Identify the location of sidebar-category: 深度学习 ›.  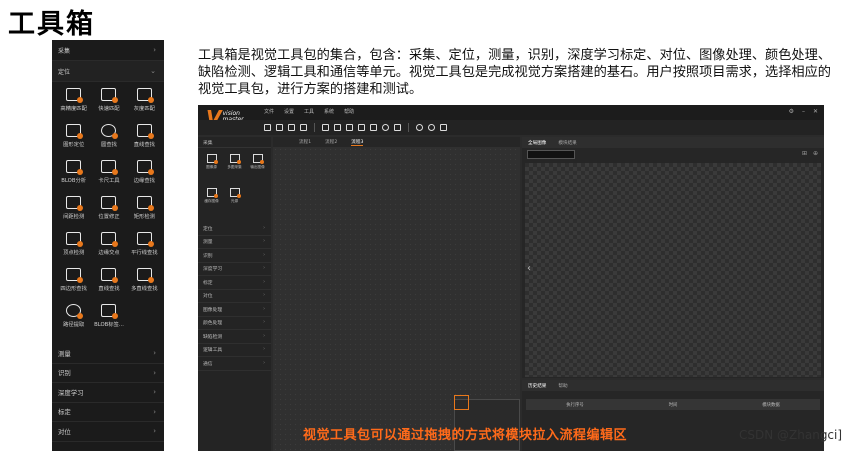
(234, 269).